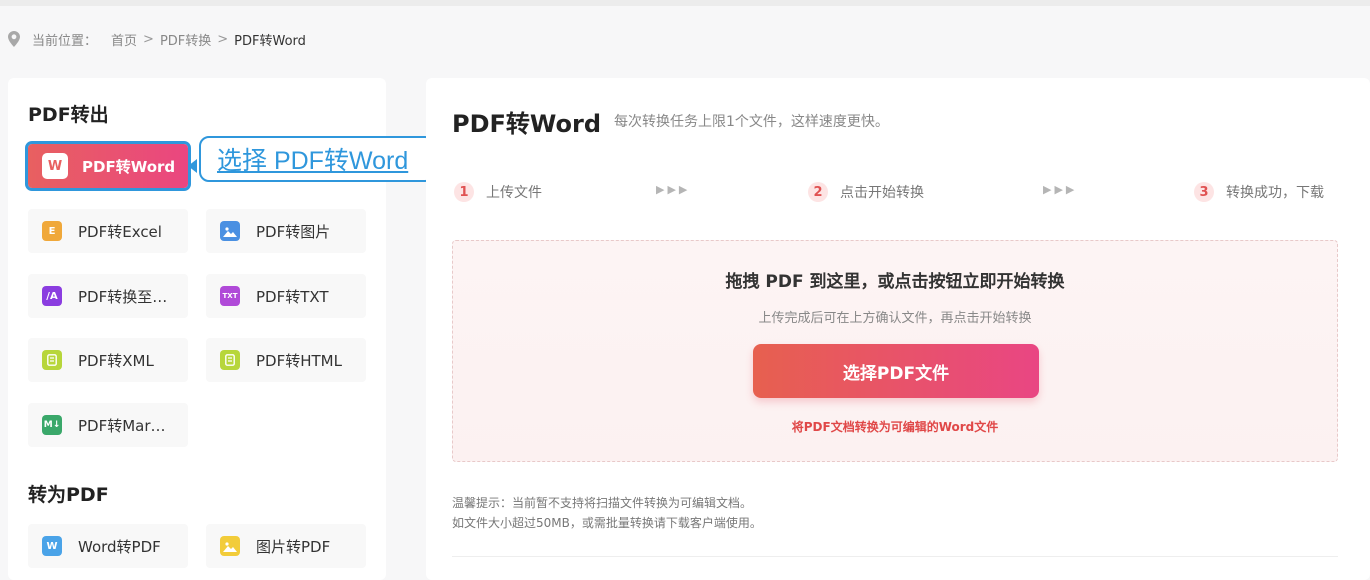 This screenshot has height=580, width=1370. I want to click on tip-line: 温馨提示：当前暂不支持将扫描文件转换为可编辑文档。, so click(602, 503).